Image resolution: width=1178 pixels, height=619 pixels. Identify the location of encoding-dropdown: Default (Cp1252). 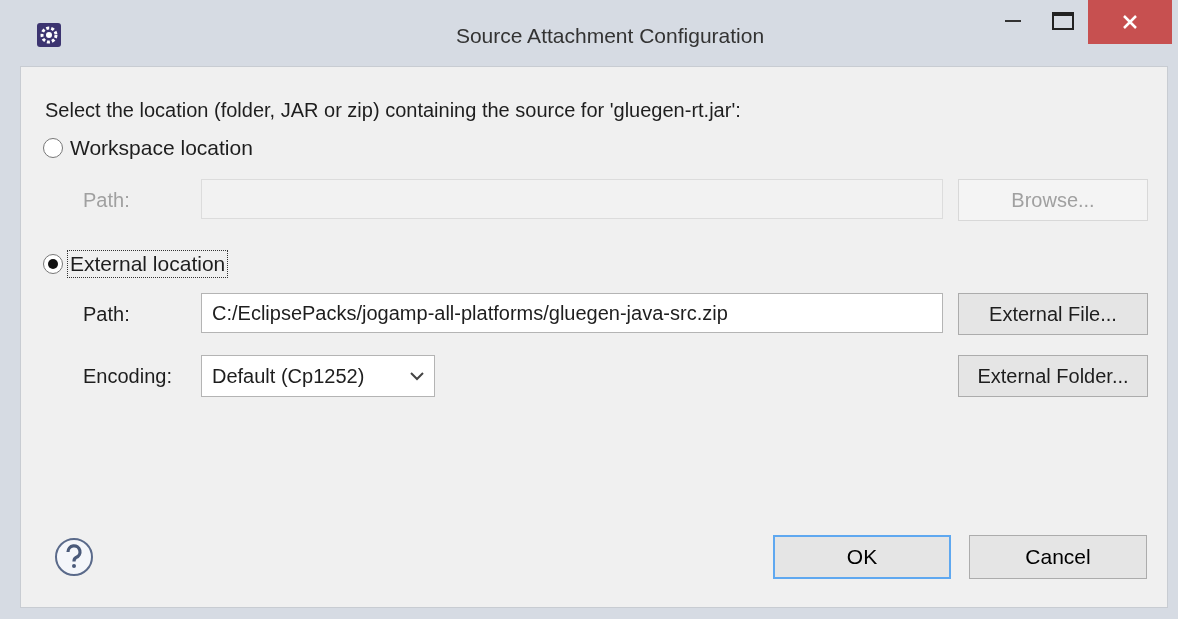
(318, 376).